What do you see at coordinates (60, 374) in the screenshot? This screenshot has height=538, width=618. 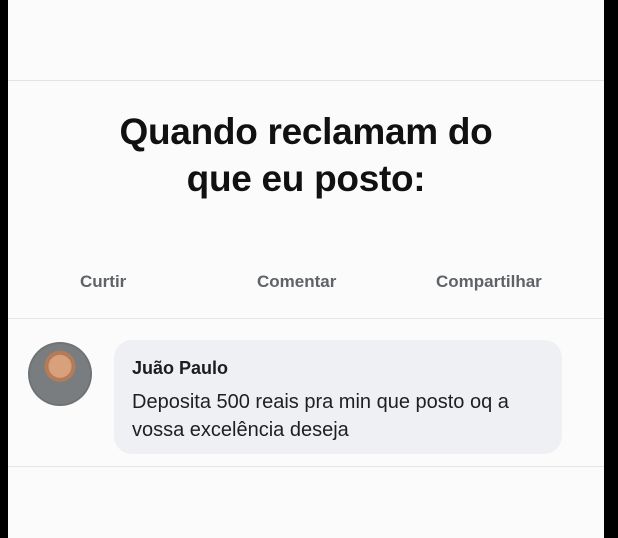 I see `avatar` at bounding box center [60, 374].